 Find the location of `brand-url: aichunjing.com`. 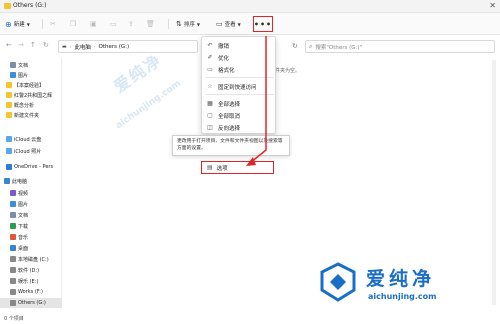

brand-url: aichunjing.com is located at coordinates (402, 296).